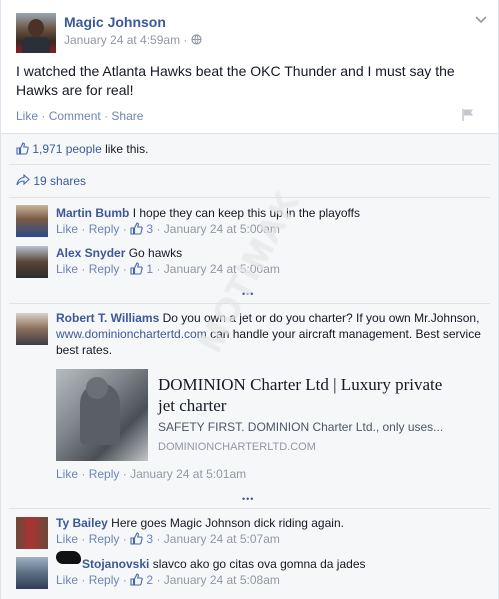 The width and height of the screenshot is (499, 599). What do you see at coordinates (222, 539) in the screenshot?
I see `comment-timestamp: January 24 at 5:07am` at bounding box center [222, 539].